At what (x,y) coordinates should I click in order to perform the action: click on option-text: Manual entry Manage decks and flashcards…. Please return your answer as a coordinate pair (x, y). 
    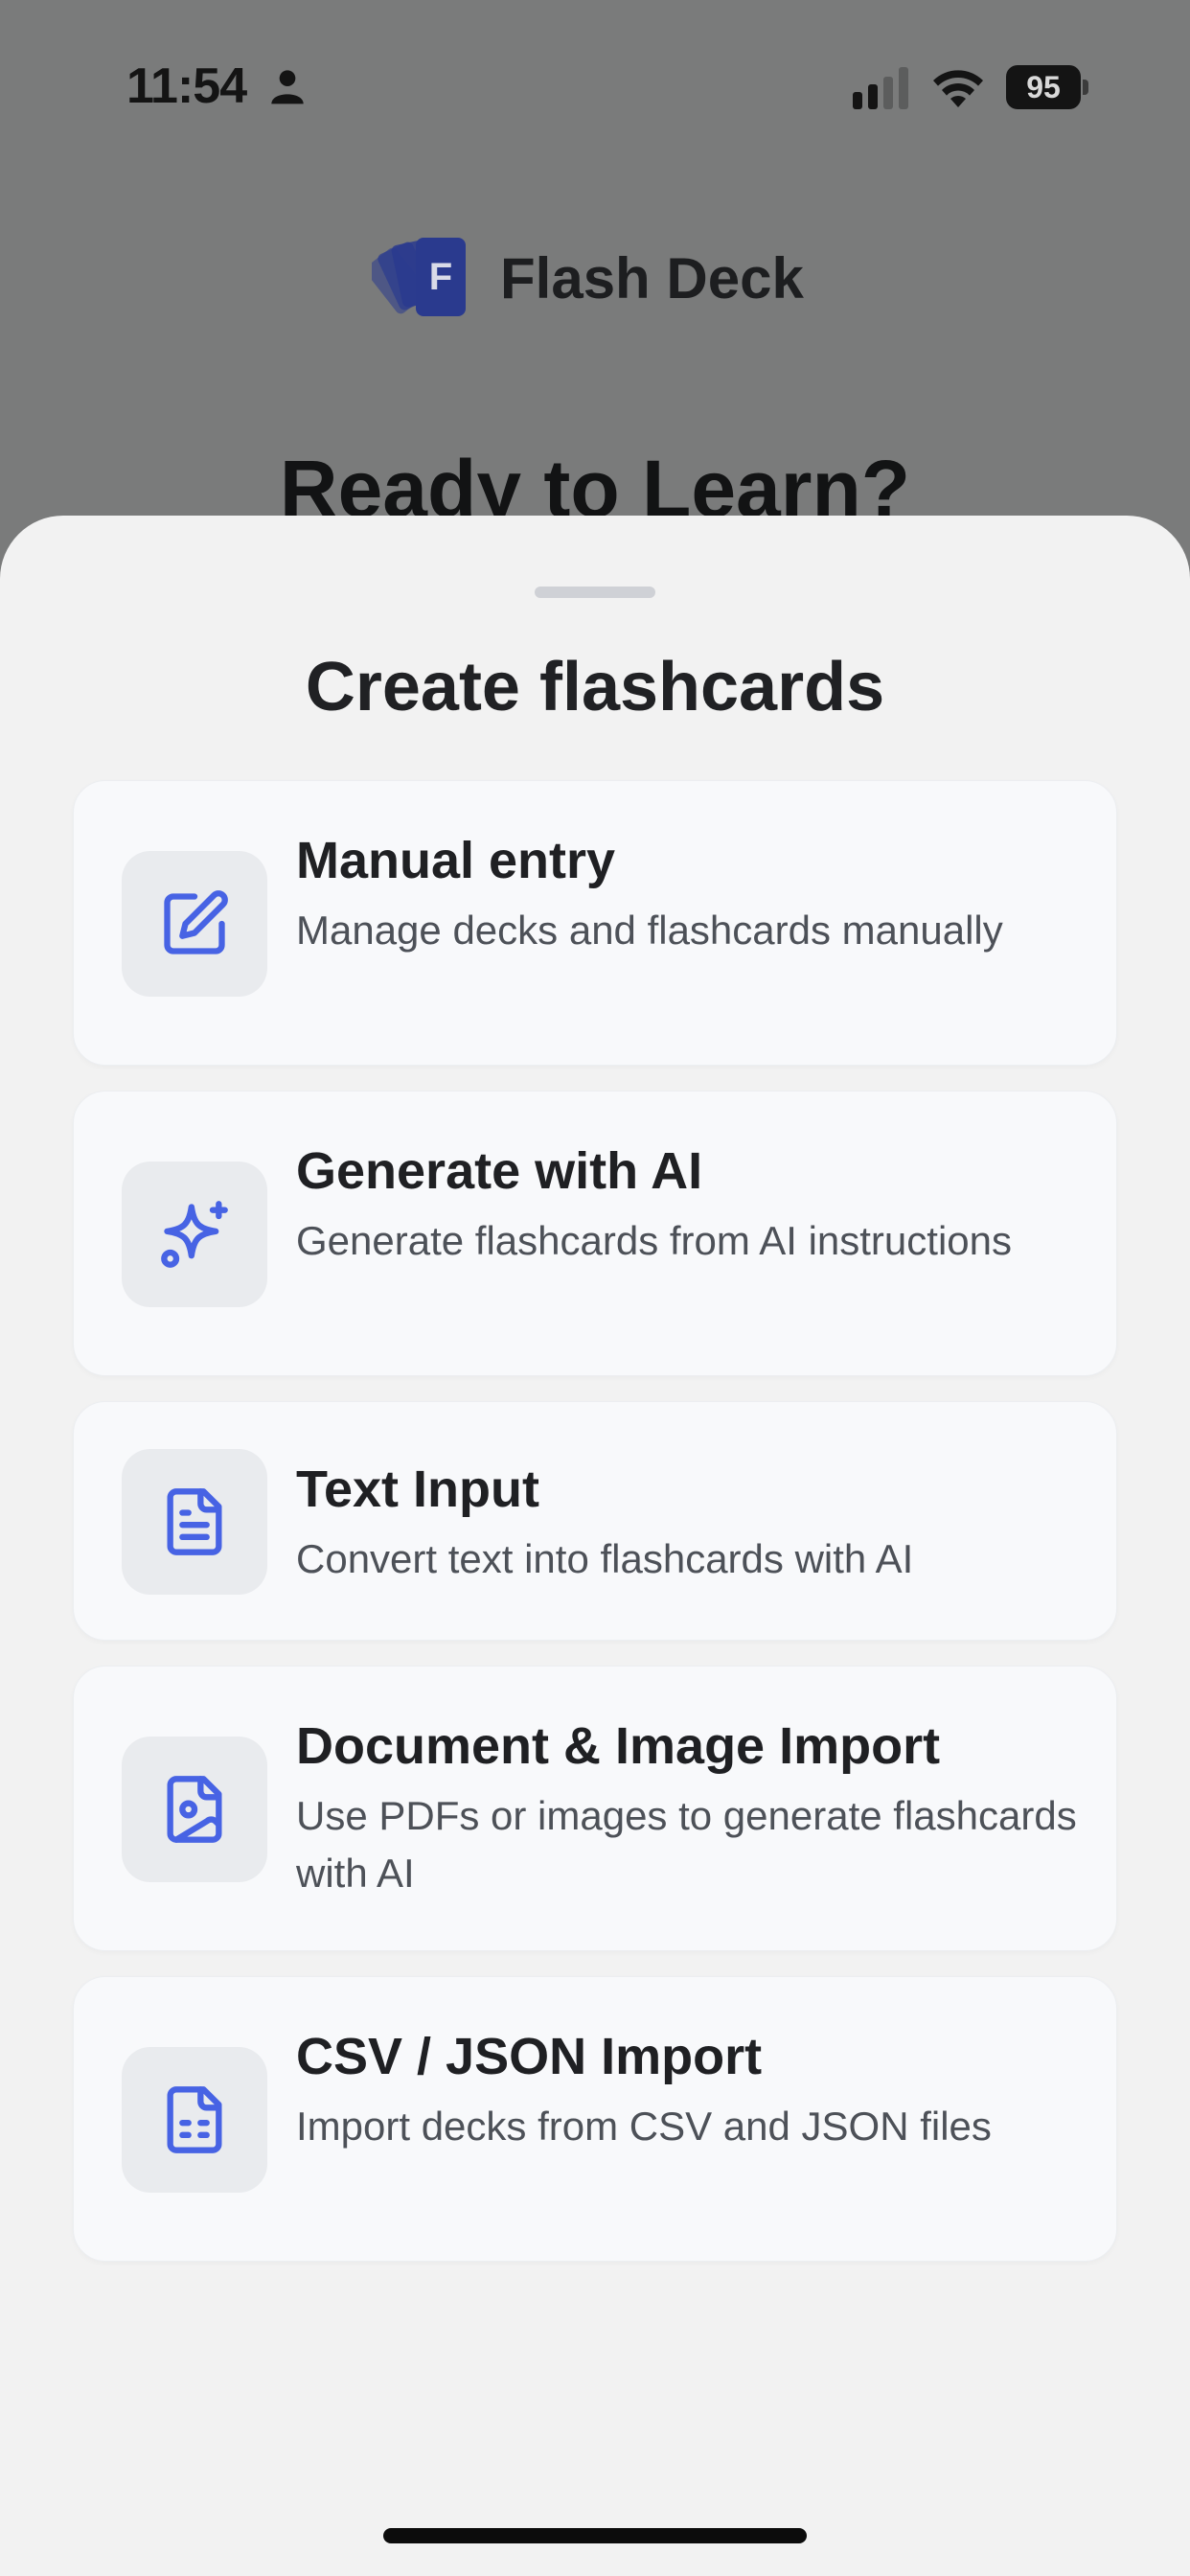
    Looking at the image, I should click on (687, 893).